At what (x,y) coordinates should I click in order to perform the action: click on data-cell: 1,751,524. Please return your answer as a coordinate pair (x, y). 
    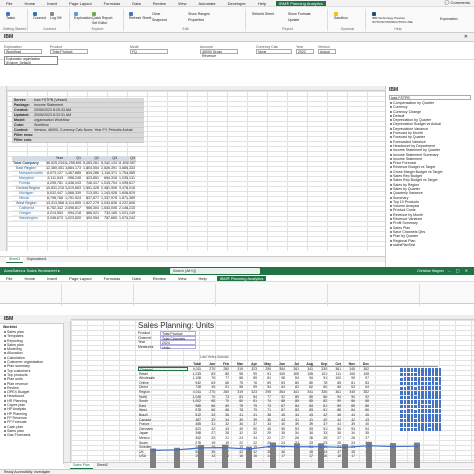
    Looking at the image, I should click on (73, 198).